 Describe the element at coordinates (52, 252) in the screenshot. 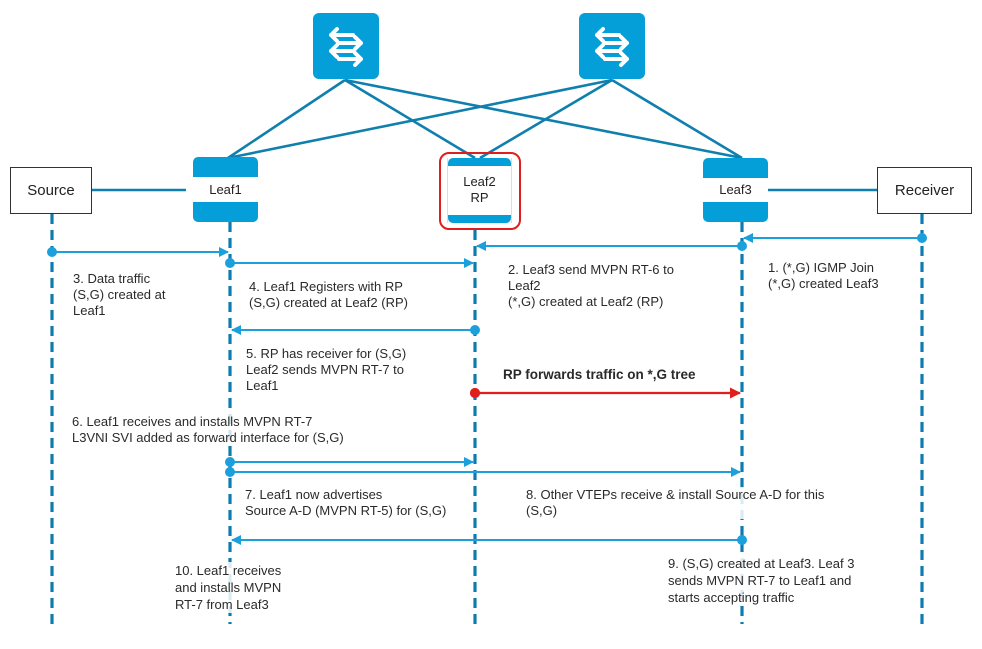

I see `arrow-step3-origin-dot` at that location.